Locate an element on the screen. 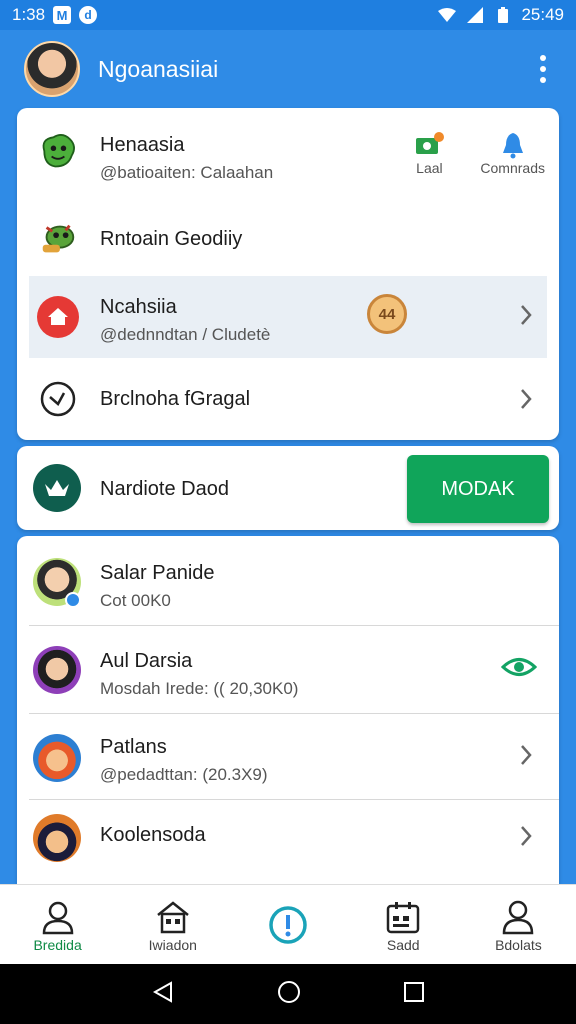 The height and width of the screenshot is (1024, 576). wifi-icon is located at coordinates (447, 15).